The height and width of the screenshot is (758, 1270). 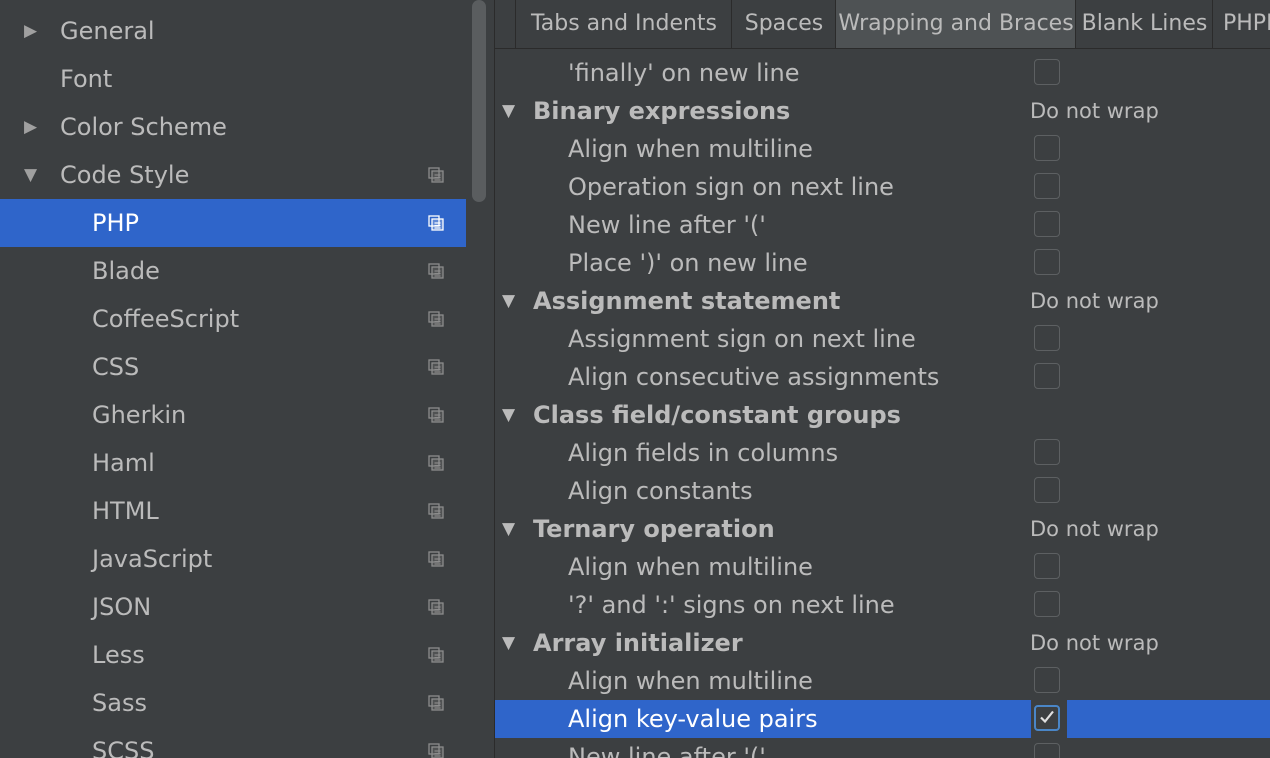 I want to click on option-row: Operation sign on next line, so click(x=882, y=187).